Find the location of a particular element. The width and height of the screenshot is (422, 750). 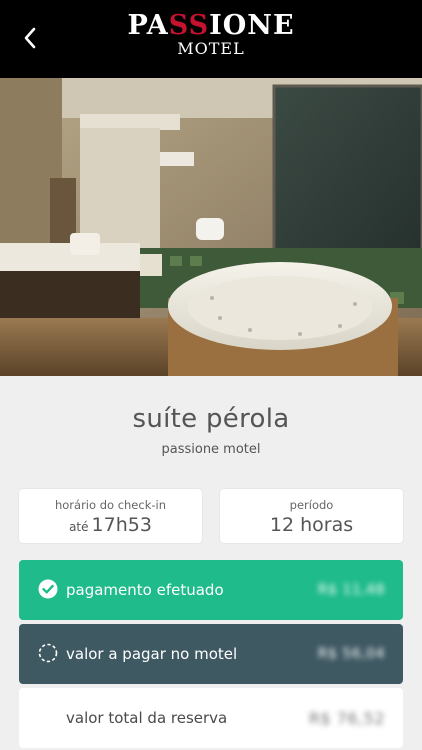

app-header: PASSIONE MOTEL is located at coordinates (211, 39).